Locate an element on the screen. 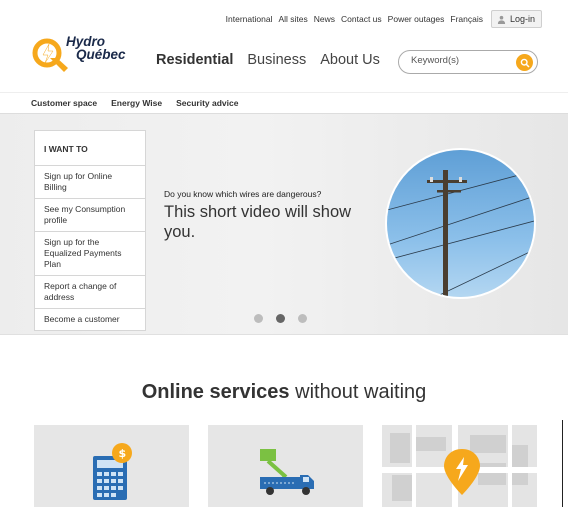  login-label: Log-in is located at coordinates (522, 19).